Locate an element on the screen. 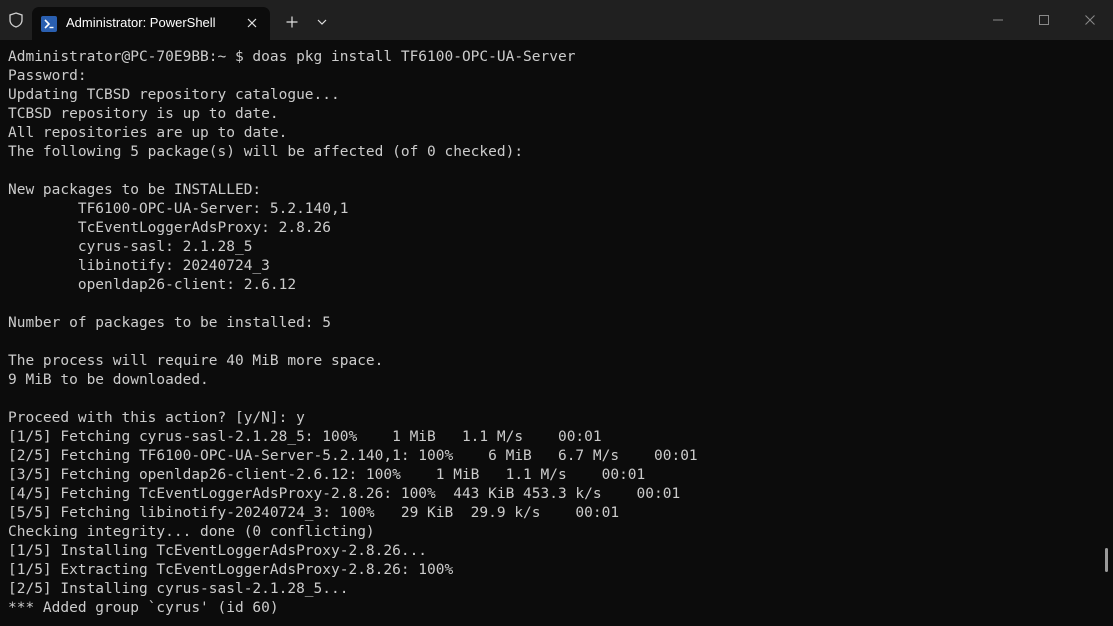 The image size is (1113, 626). terminal-line: 9 MiB to be downloaded. is located at coordinates (108, 380).